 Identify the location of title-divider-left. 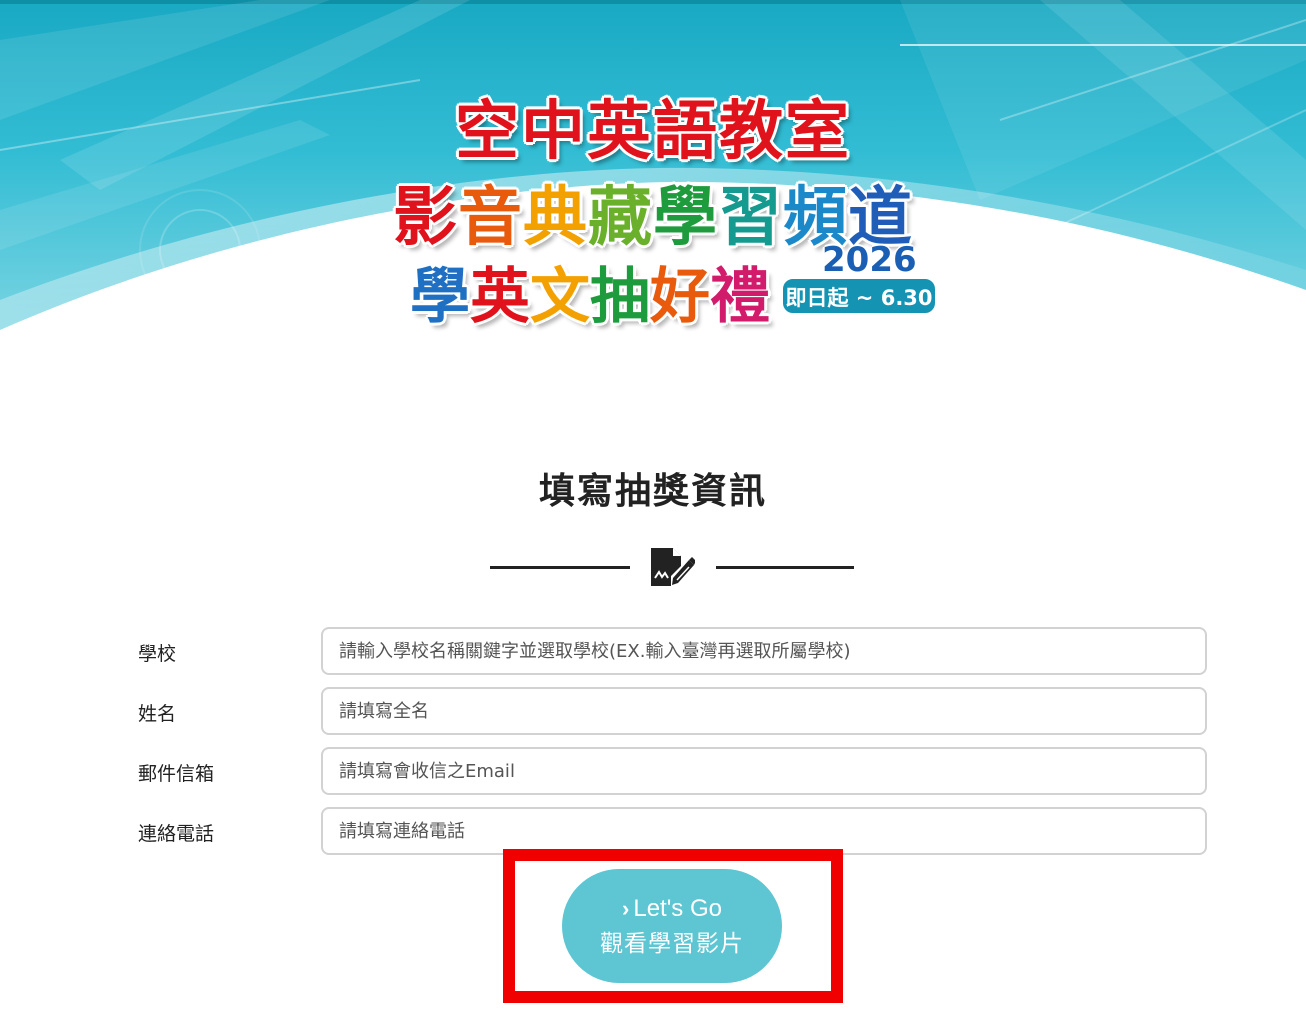
(560, 567).